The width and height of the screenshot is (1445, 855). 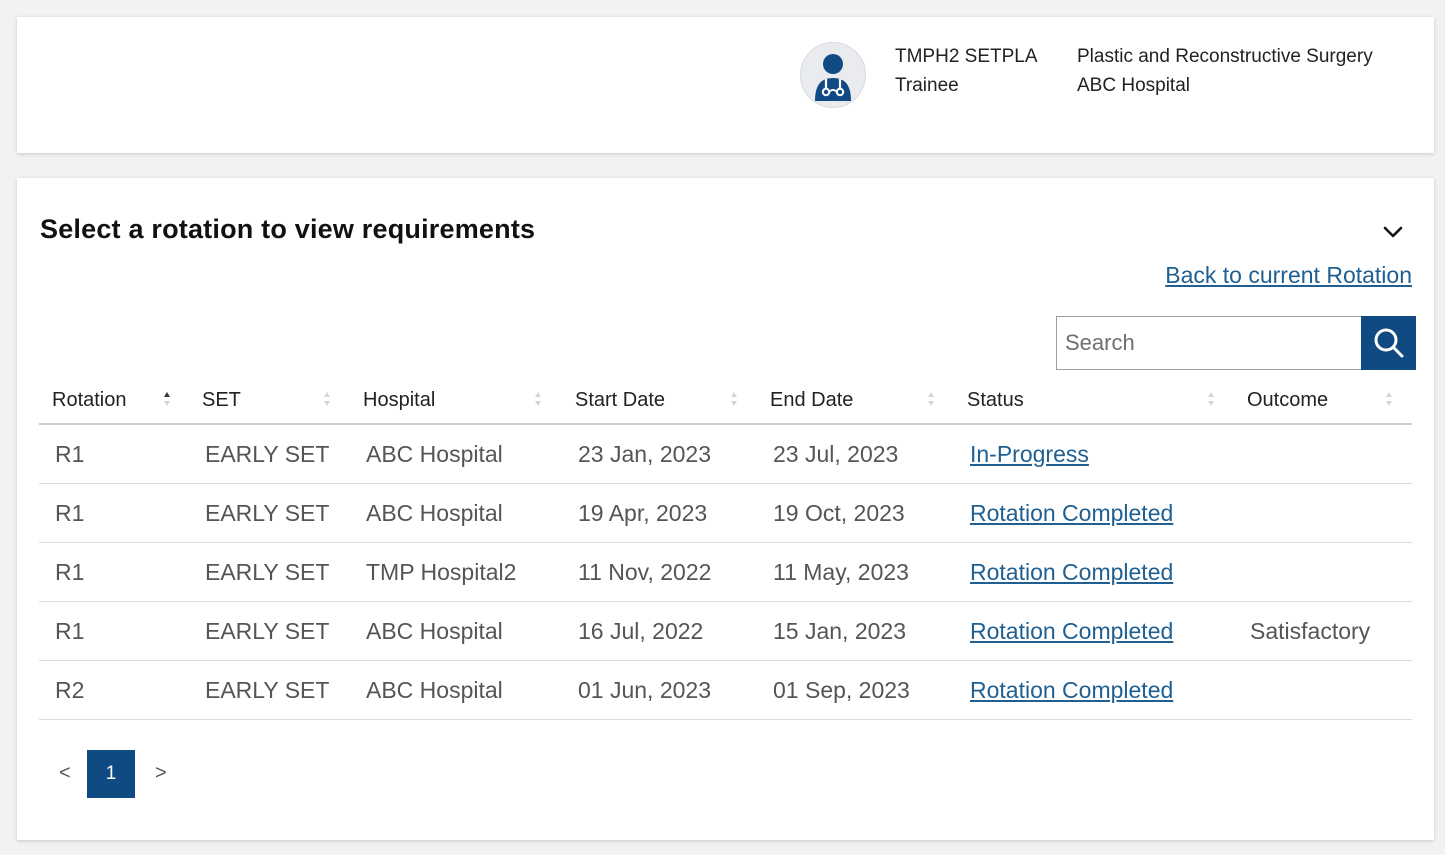 What do you see at coordinates (855, 572) in the screenshot?
I see `cell-end-date: 11 May, 2023` at bounding box center [855, 572].